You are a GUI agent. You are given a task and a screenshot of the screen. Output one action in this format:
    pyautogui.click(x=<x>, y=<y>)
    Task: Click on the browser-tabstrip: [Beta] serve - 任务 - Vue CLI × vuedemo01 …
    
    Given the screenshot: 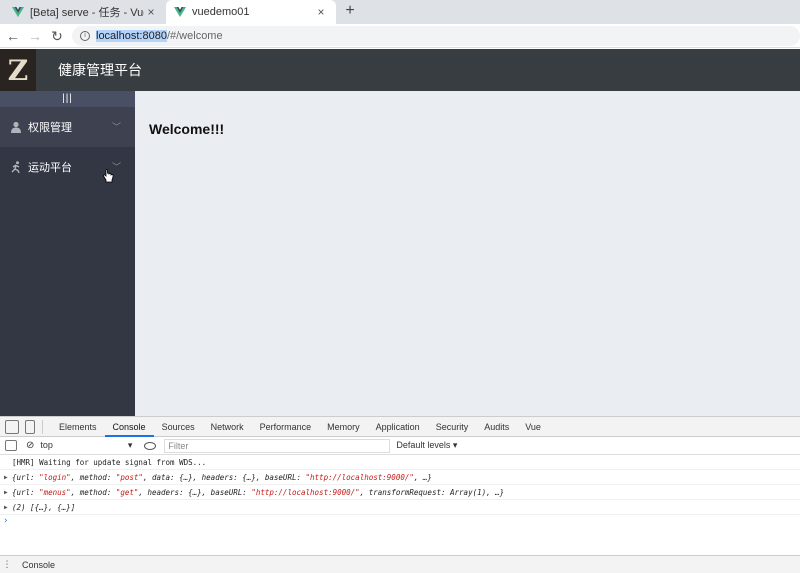 What is the action you would take?
    pyautogui.click(x=400, y=12)
    